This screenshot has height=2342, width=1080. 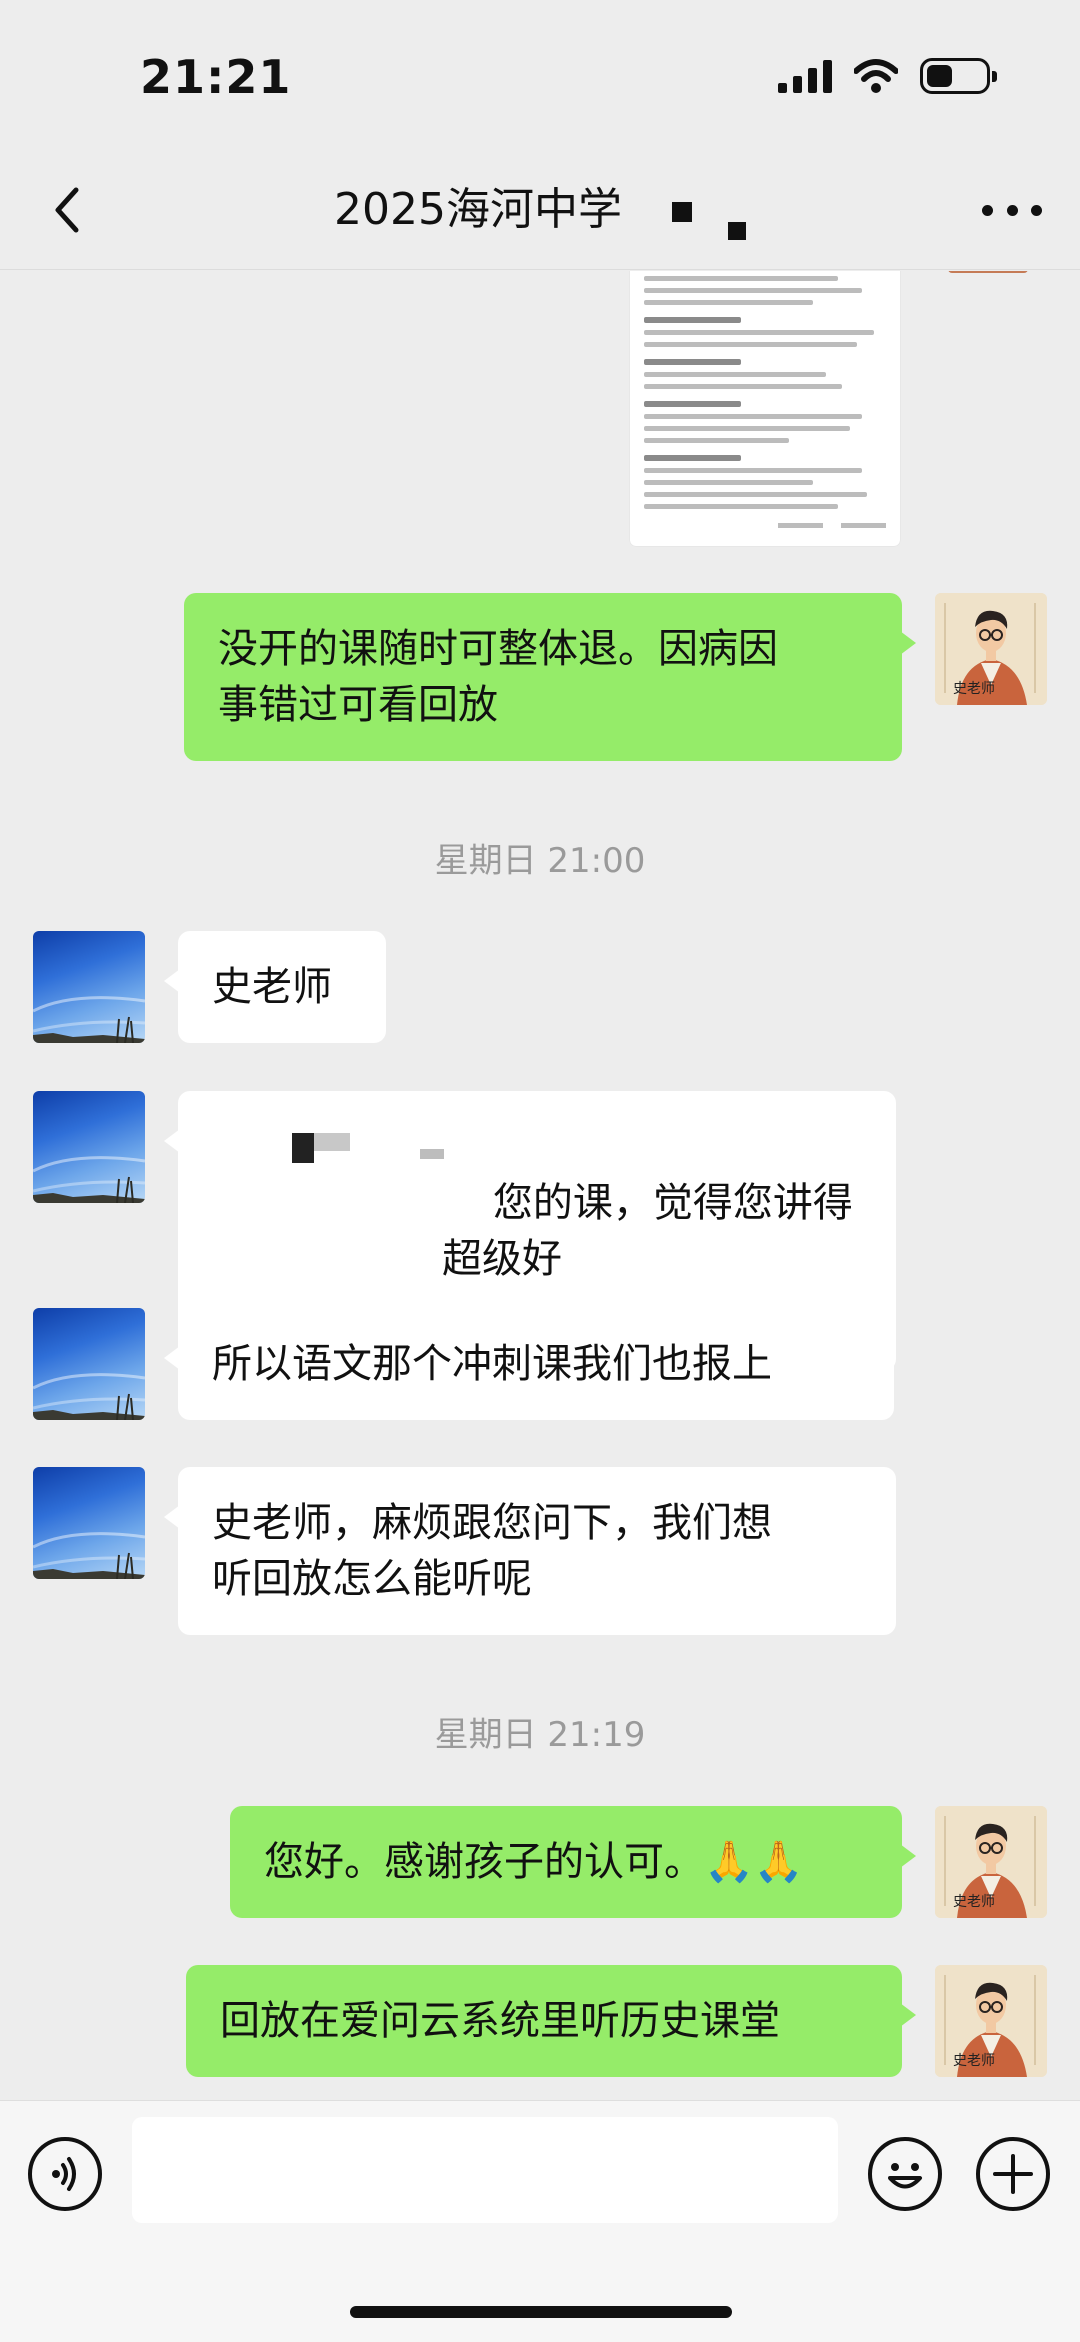 What do you see at coordinates (275, 987) in the screenshot?
I see `message-bubble-incoming: 史老师` at bounding box center [275, 987].